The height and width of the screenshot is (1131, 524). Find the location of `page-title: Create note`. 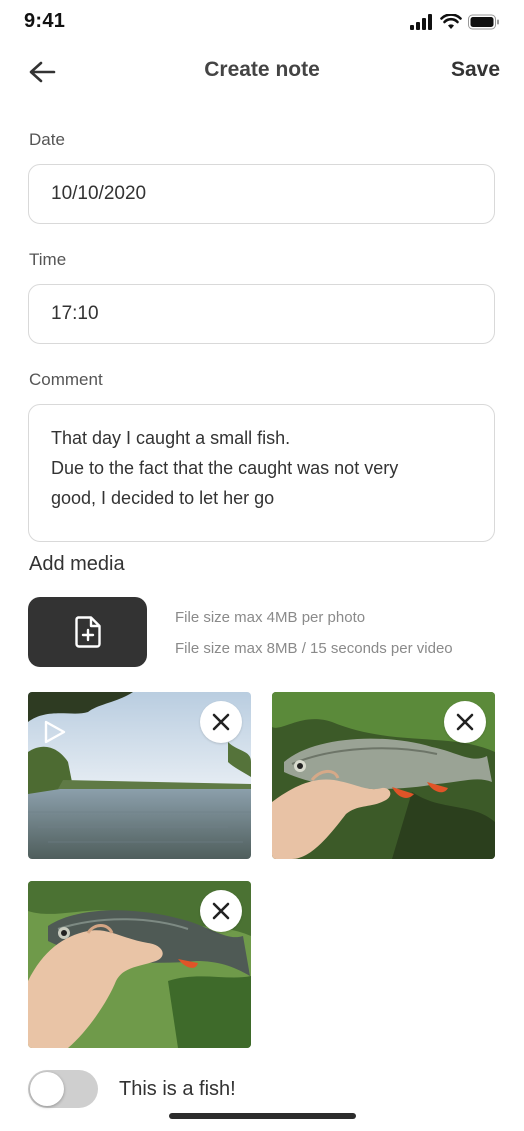

page-title: Create note is located at coordinates (262, 69).